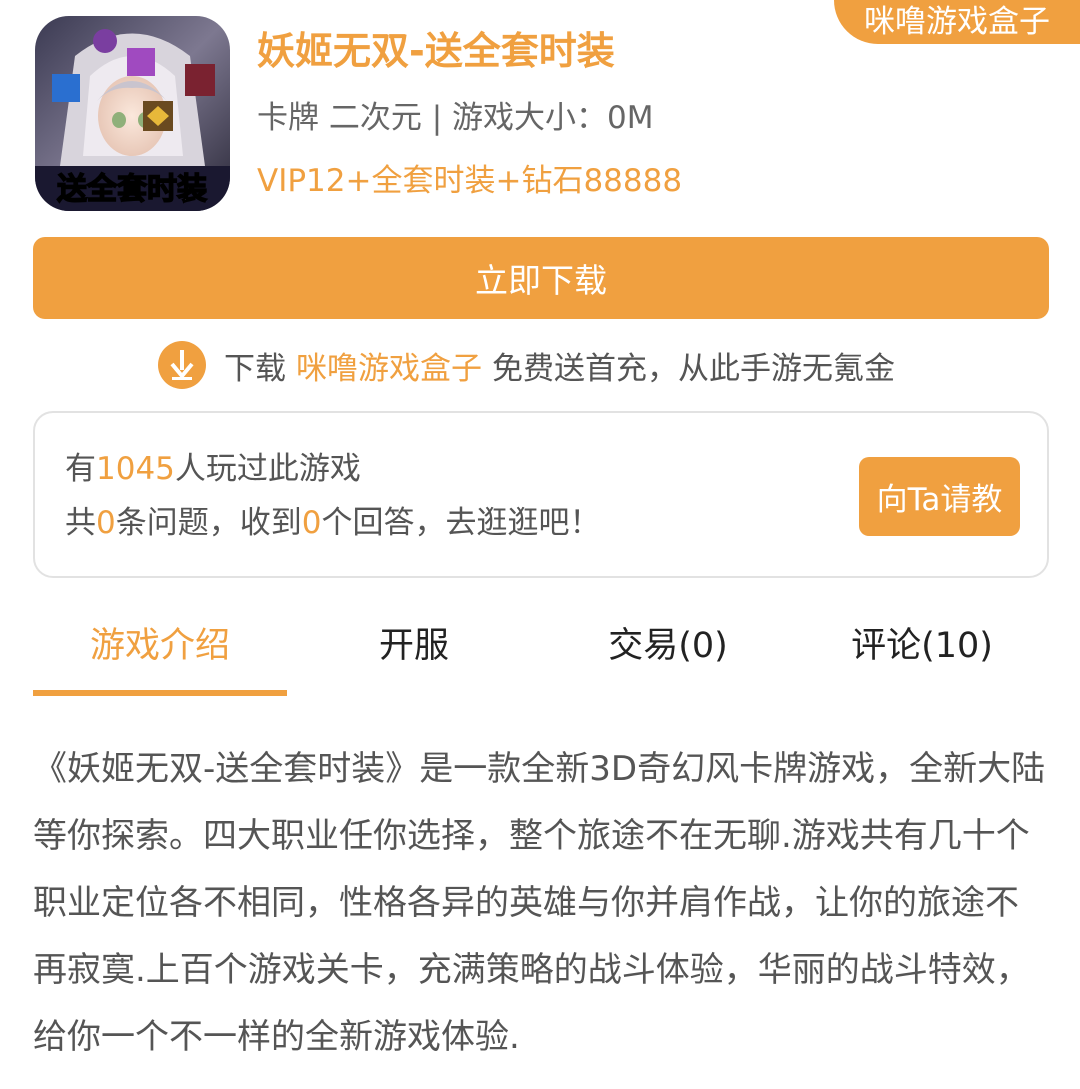 The image size is (1080, 1089). Describe the element at coordinates (160, 693) in the screenshot. I see `active-tab-indicator` at that location.